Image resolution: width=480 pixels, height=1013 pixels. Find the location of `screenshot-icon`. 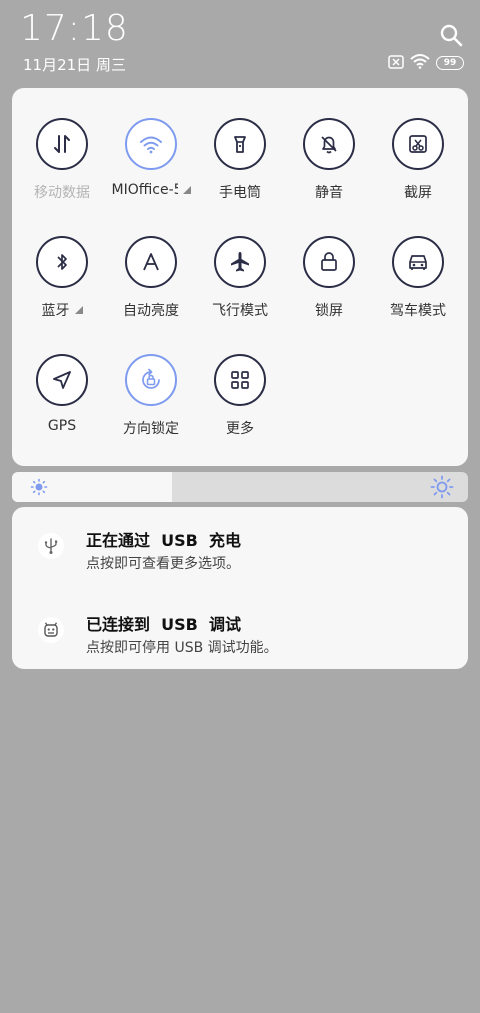

screenshot-icon is located at coordinates (418, 144).